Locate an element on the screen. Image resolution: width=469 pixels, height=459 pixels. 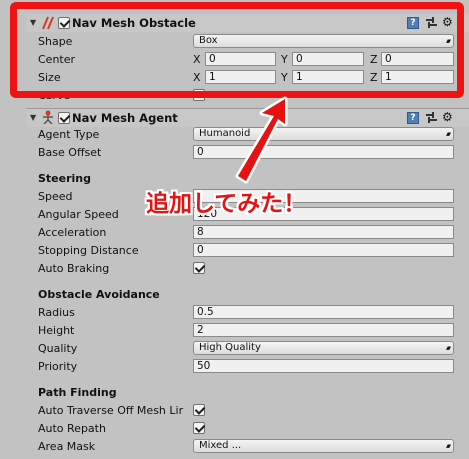
annotation-text: 追加してみた！ is located at coordinates (226, 204).